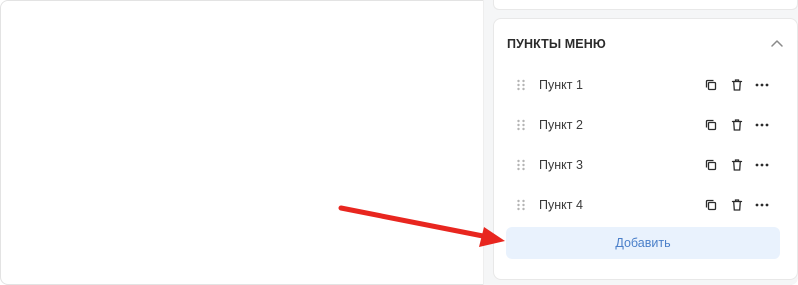 Image resolution: width=798 pixels, height=285 pixels. I want to click on menu-item-label: Пункт 3, so click(561, 165).